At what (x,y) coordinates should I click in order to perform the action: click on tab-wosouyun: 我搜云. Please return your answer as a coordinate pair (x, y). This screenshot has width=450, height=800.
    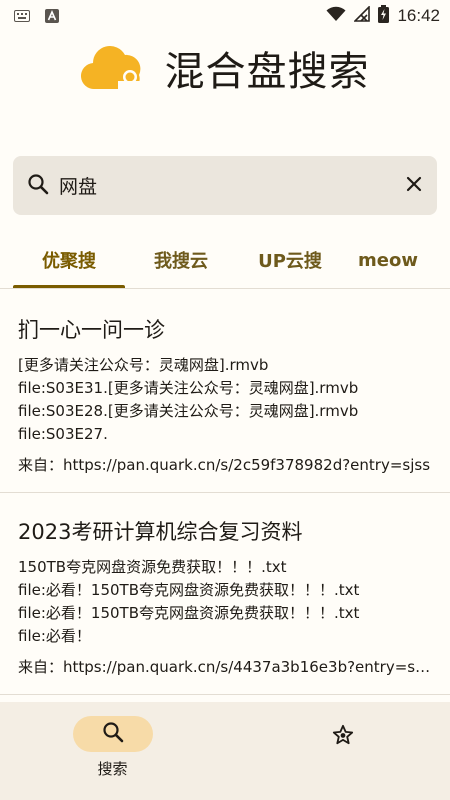
    Looking at the image, I should click on (181, 260).